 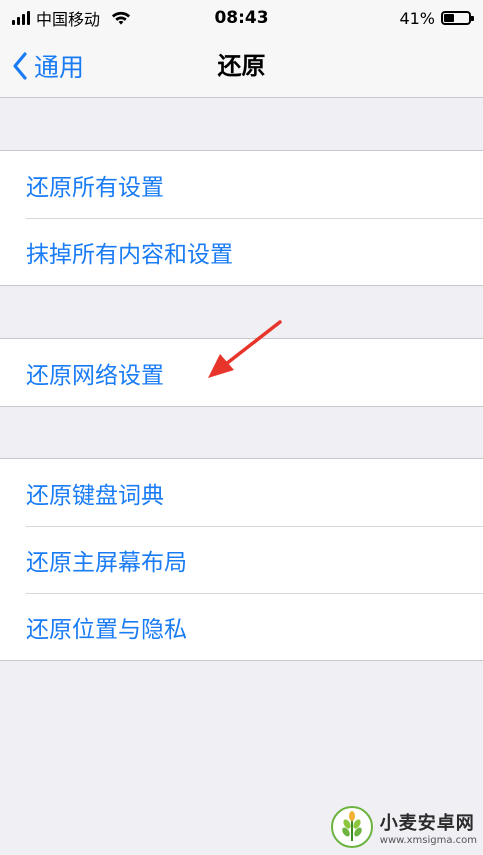 I want to click on carrier-name: 中国移动, so click(x=68, y=19).